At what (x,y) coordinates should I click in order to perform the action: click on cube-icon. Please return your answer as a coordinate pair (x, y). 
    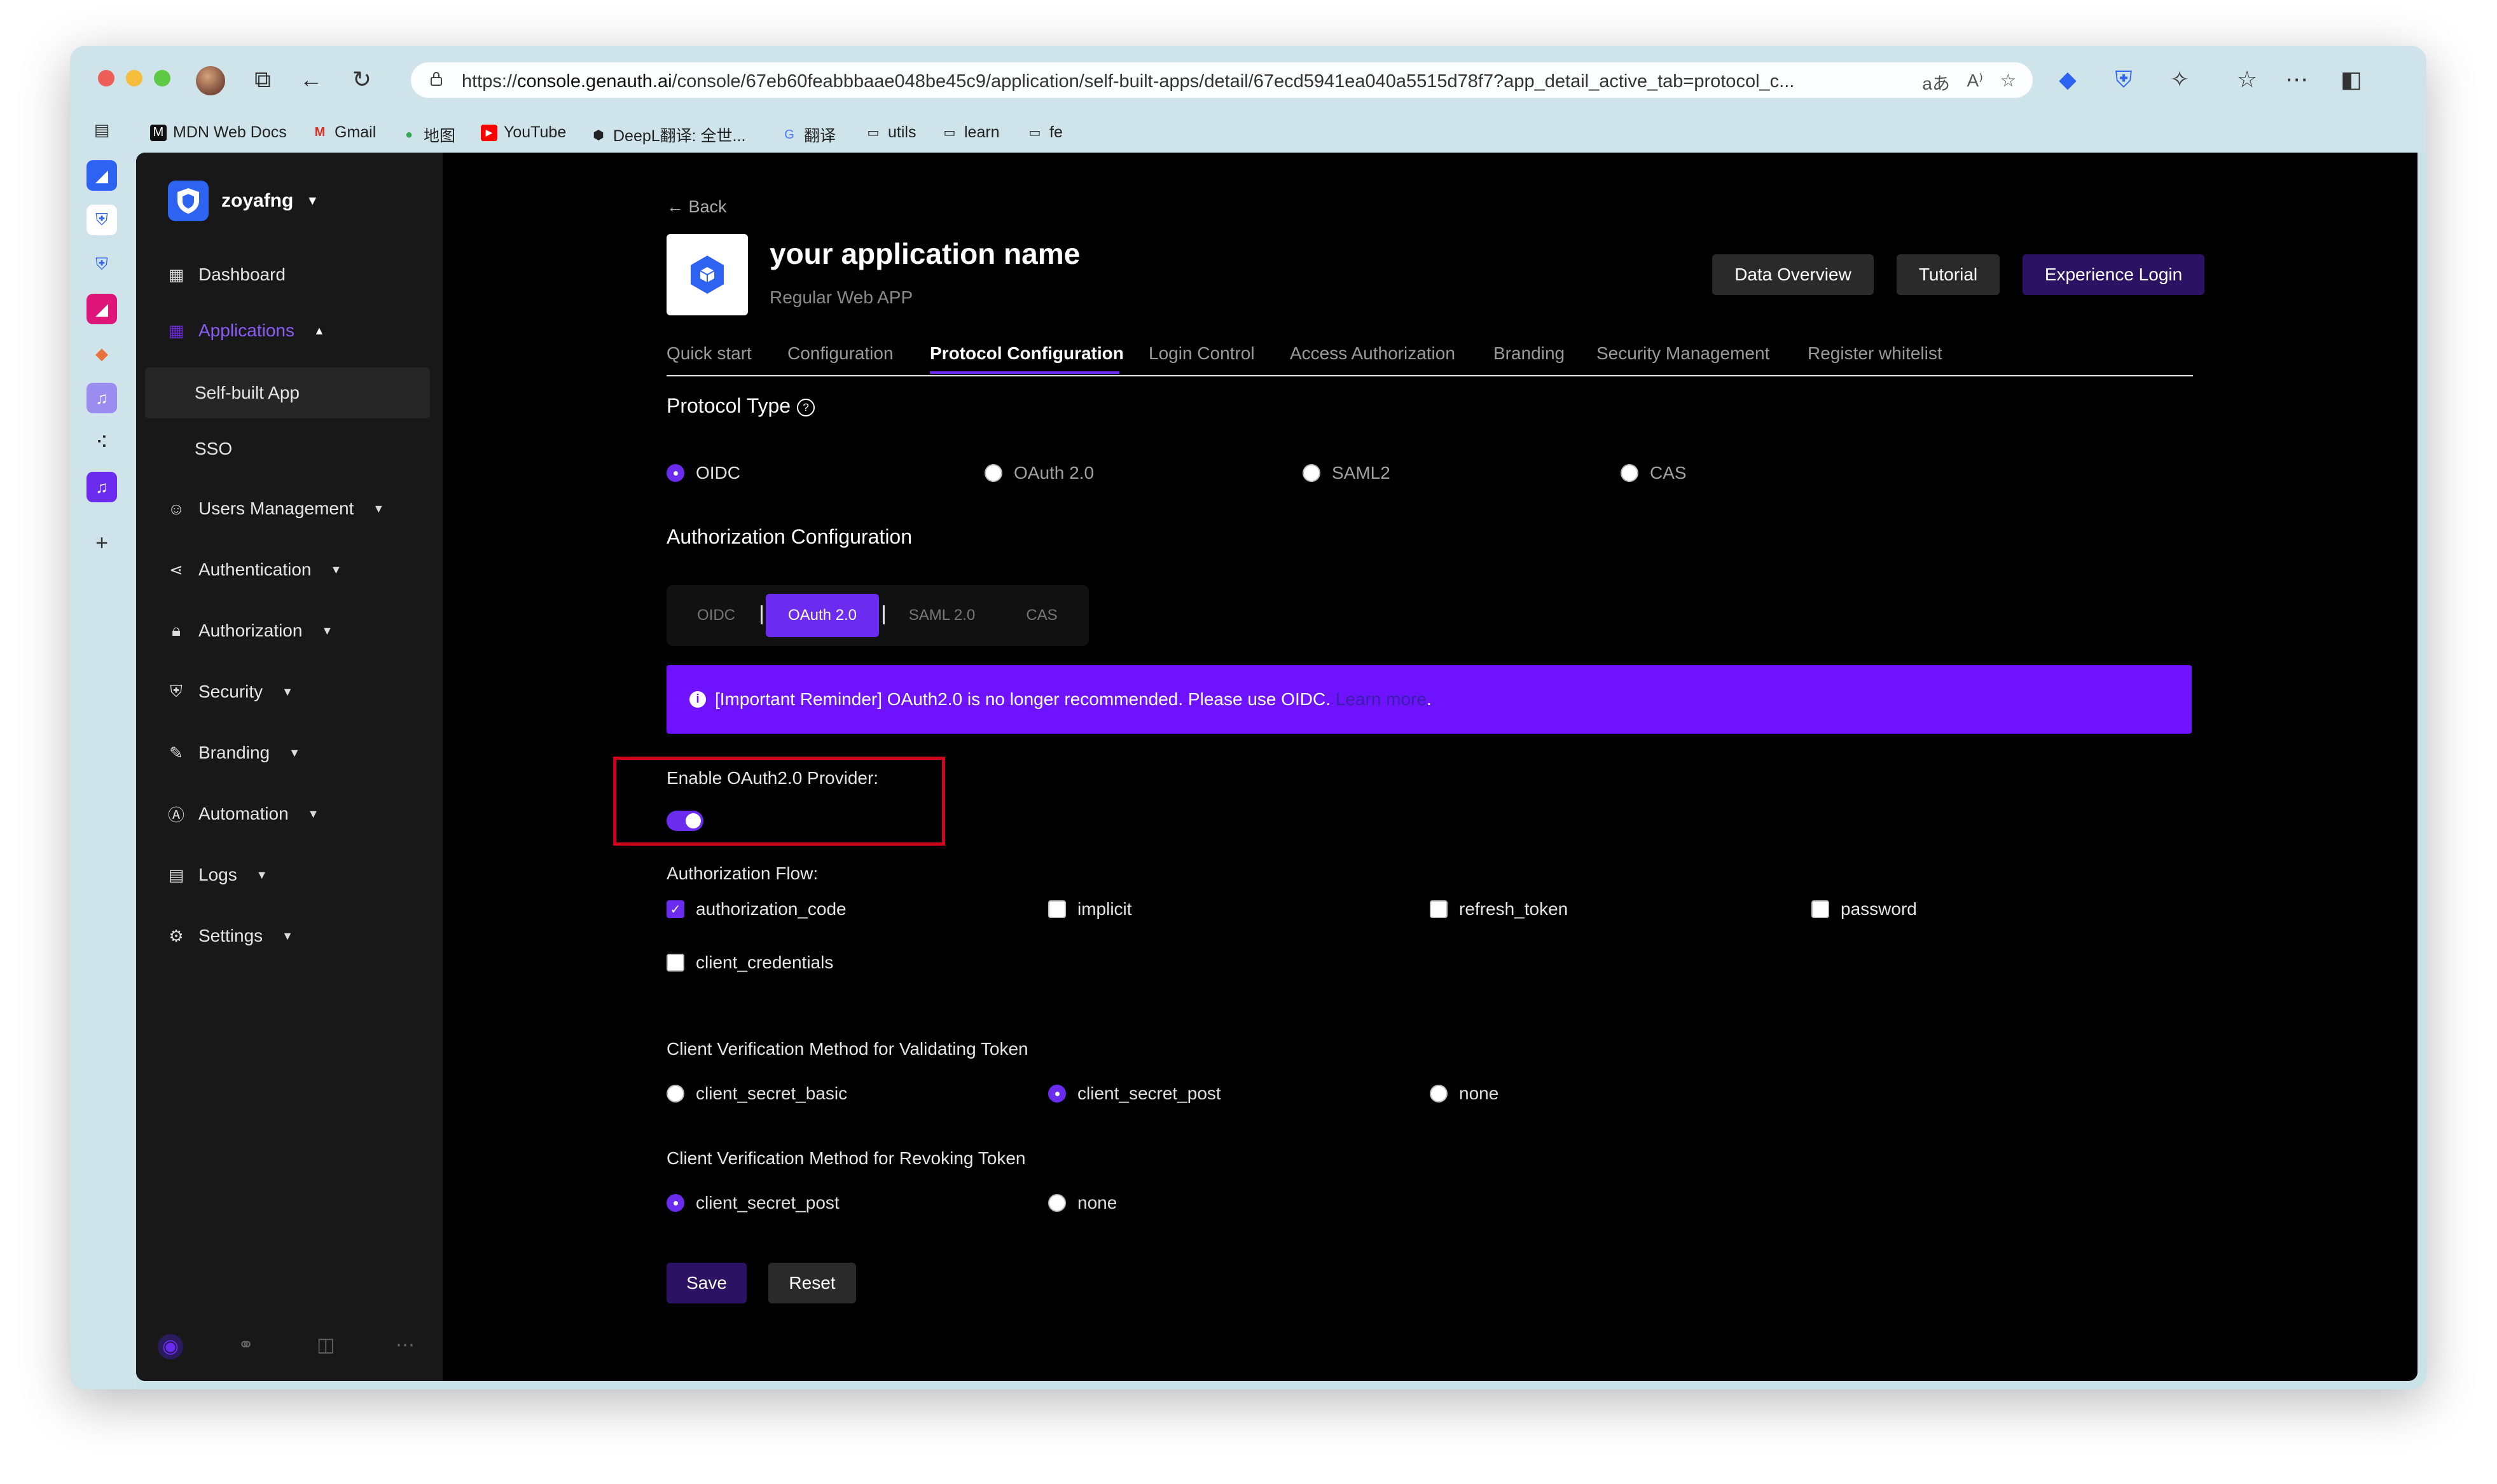
    Looking at the image, I should click on (708, 275).